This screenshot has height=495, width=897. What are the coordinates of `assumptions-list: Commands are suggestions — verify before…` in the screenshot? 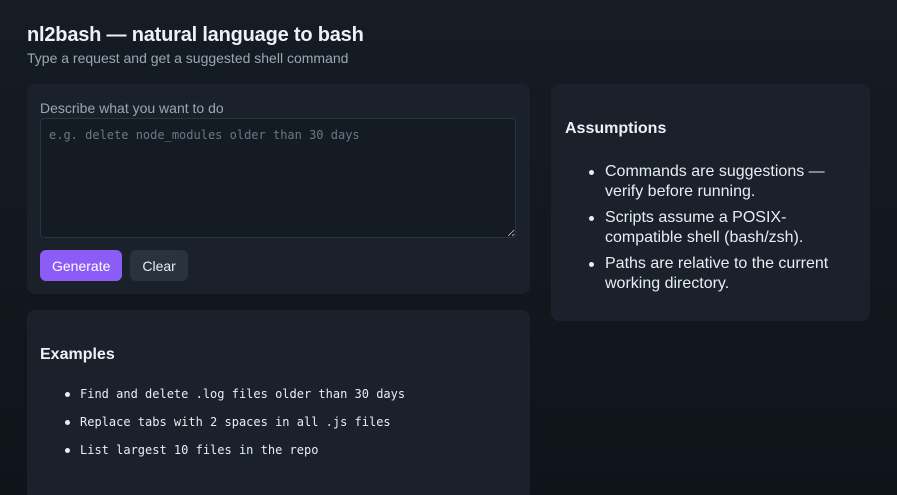 It's located at (710, 228).